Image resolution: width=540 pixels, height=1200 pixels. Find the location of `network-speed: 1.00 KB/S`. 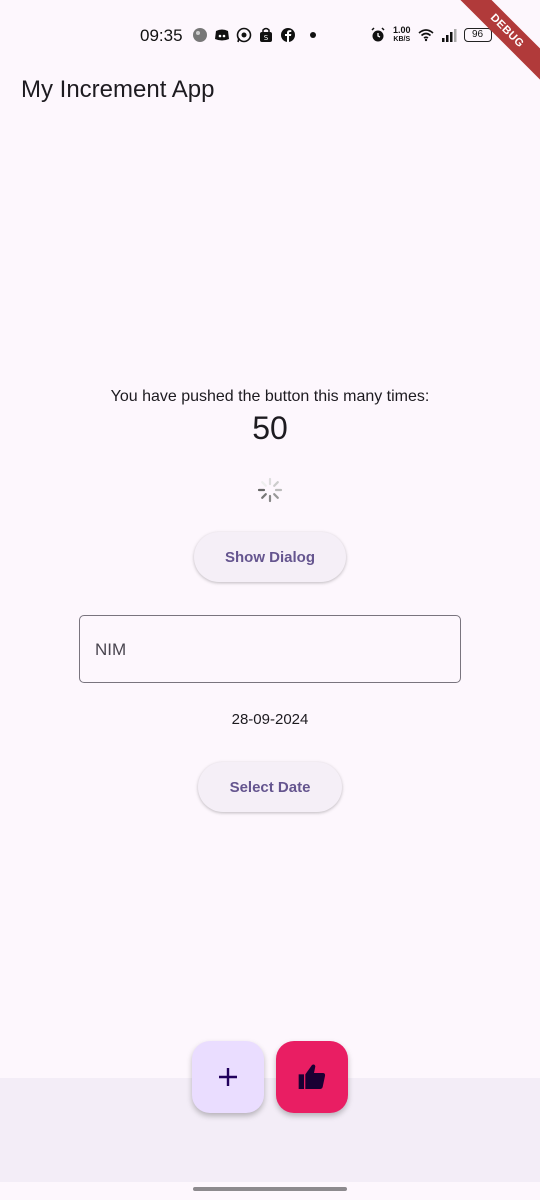

network-speed: 1.00 KB/S is located at coordinates (402, 35).